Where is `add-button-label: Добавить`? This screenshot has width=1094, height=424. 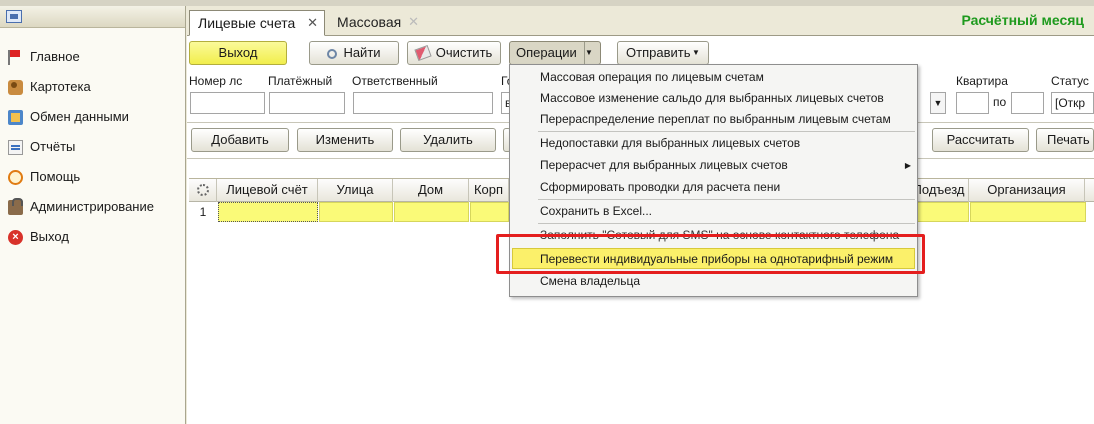 add-button-label: Добавить is located at coordinates (240, 139).